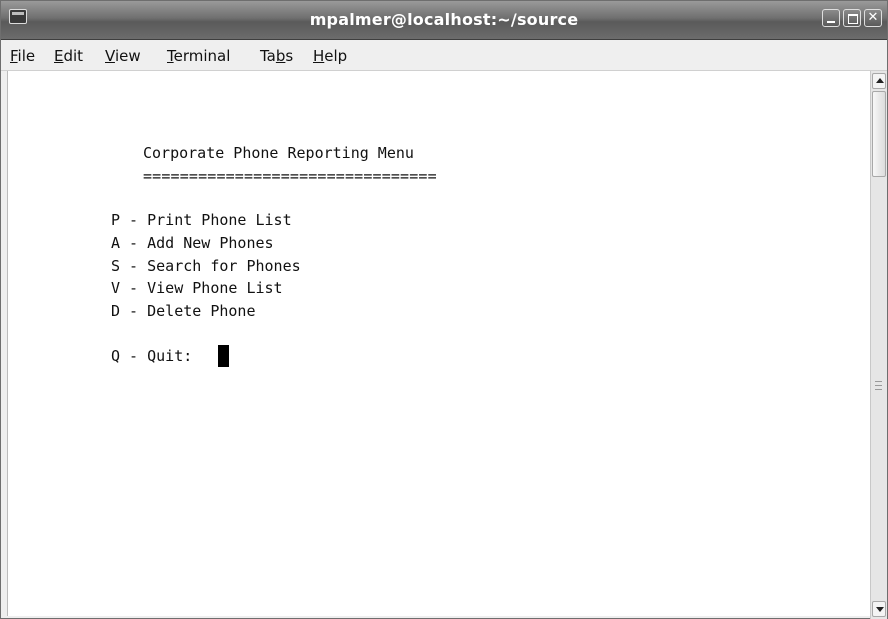 The image size is (888, 619). Describe the element at coordinates (444, 55) in the screenshot. I see `menu-bar: File Edit View Terminal Tabs Help` at that location.